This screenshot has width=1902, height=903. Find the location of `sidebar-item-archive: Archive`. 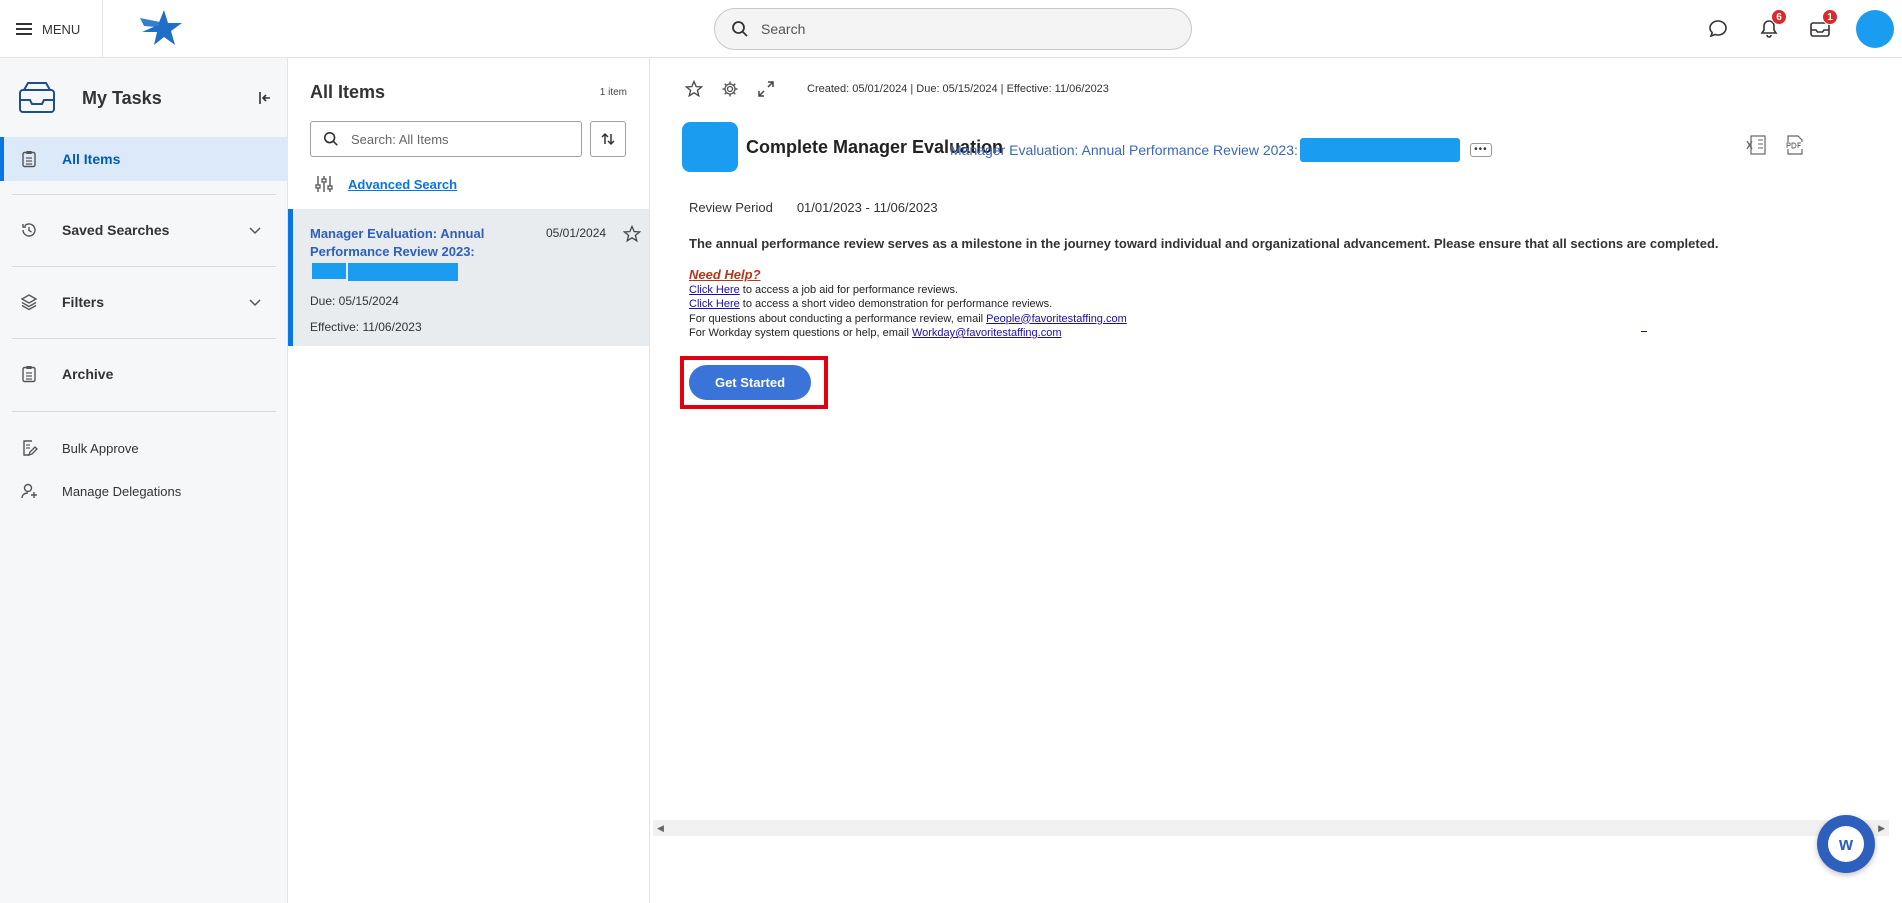

sidebar-item-archive: Archive is located at coordinates (144, 374).